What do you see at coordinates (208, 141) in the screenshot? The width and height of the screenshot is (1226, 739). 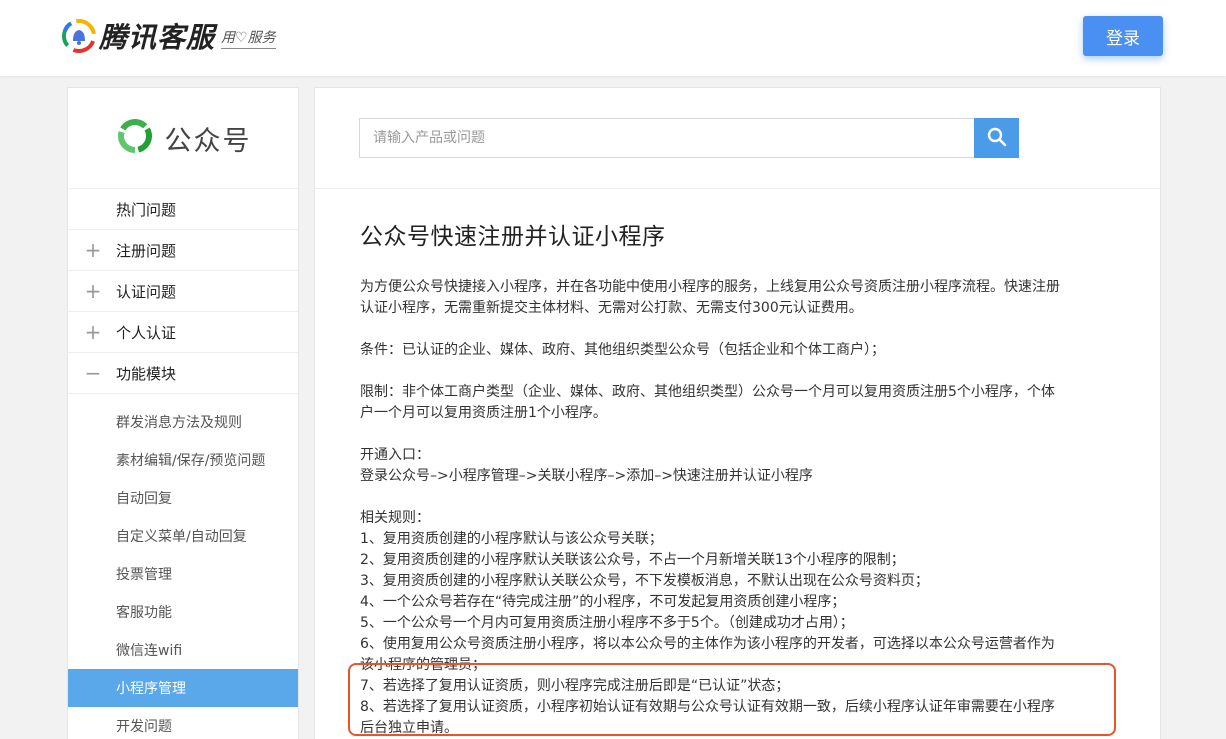 I see `sidebar-brand-label: 公众号` at bounding box center [208, 141].